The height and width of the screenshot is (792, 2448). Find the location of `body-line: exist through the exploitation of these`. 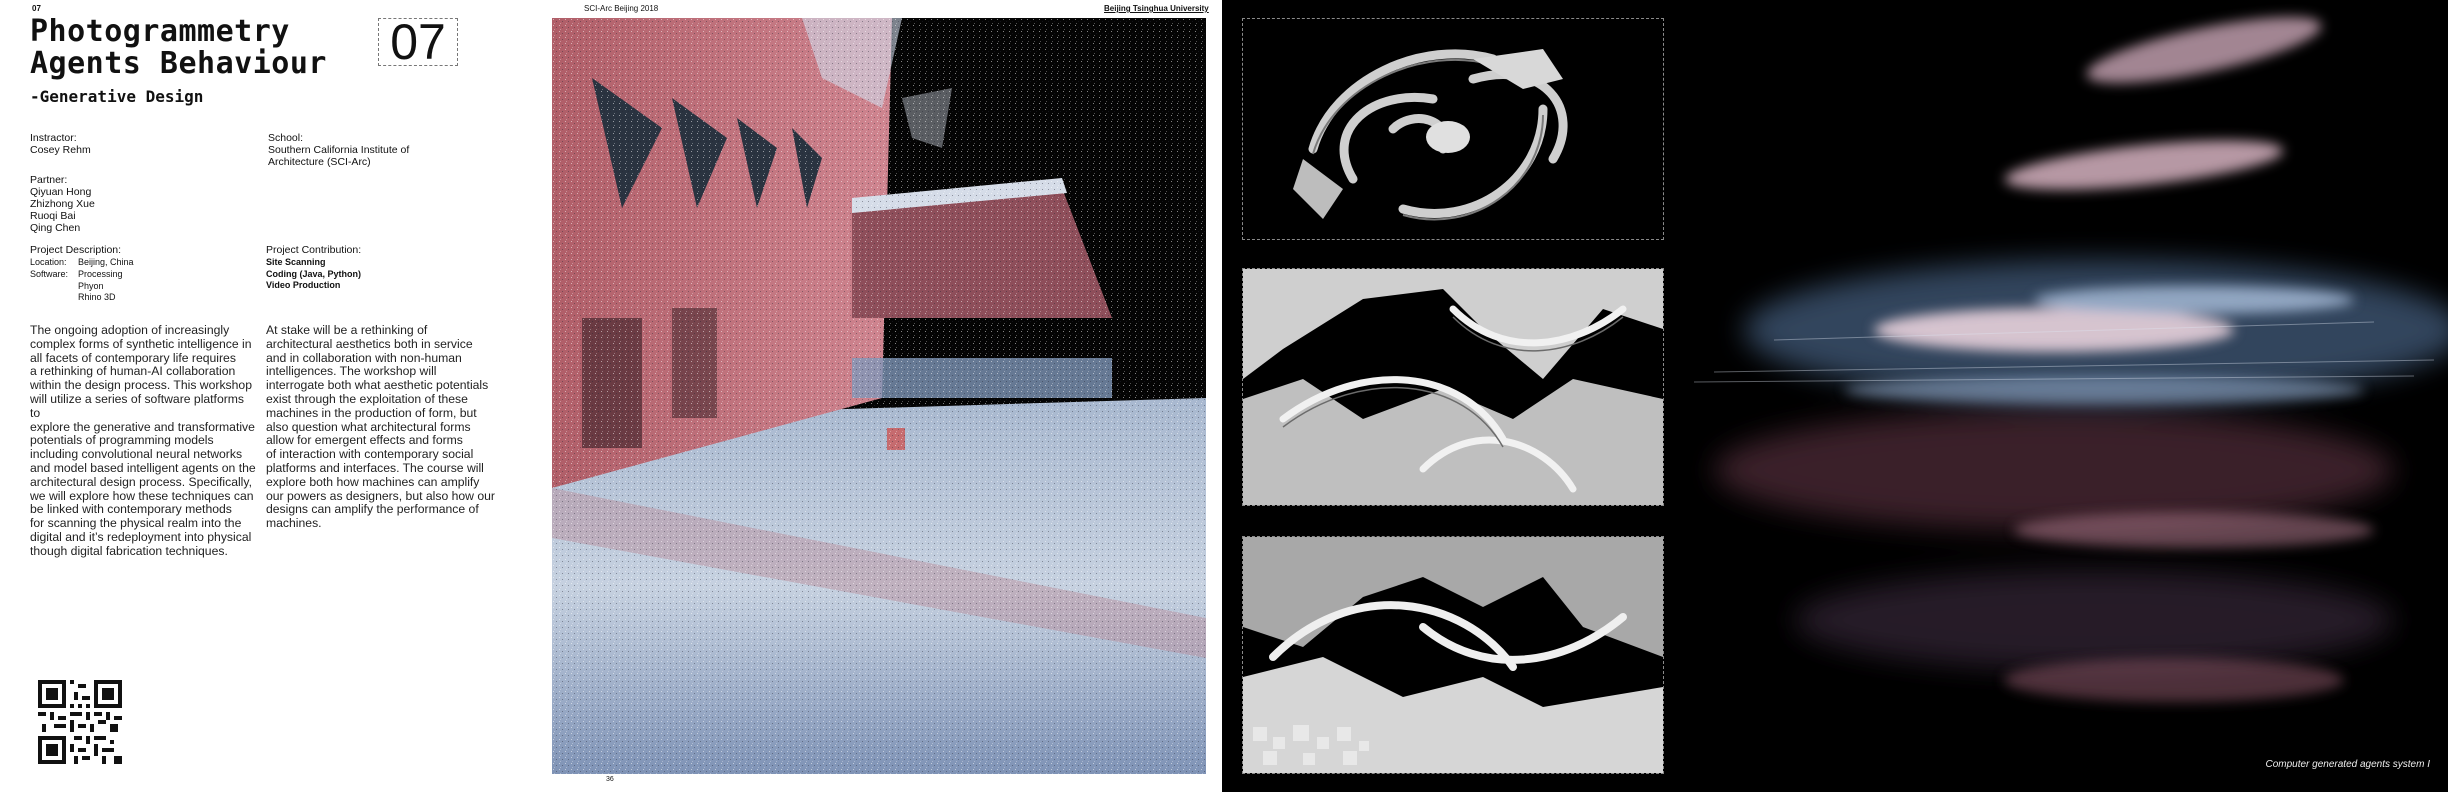

body-line: exist through the exploitation of these is located at coordinates (367, 398).